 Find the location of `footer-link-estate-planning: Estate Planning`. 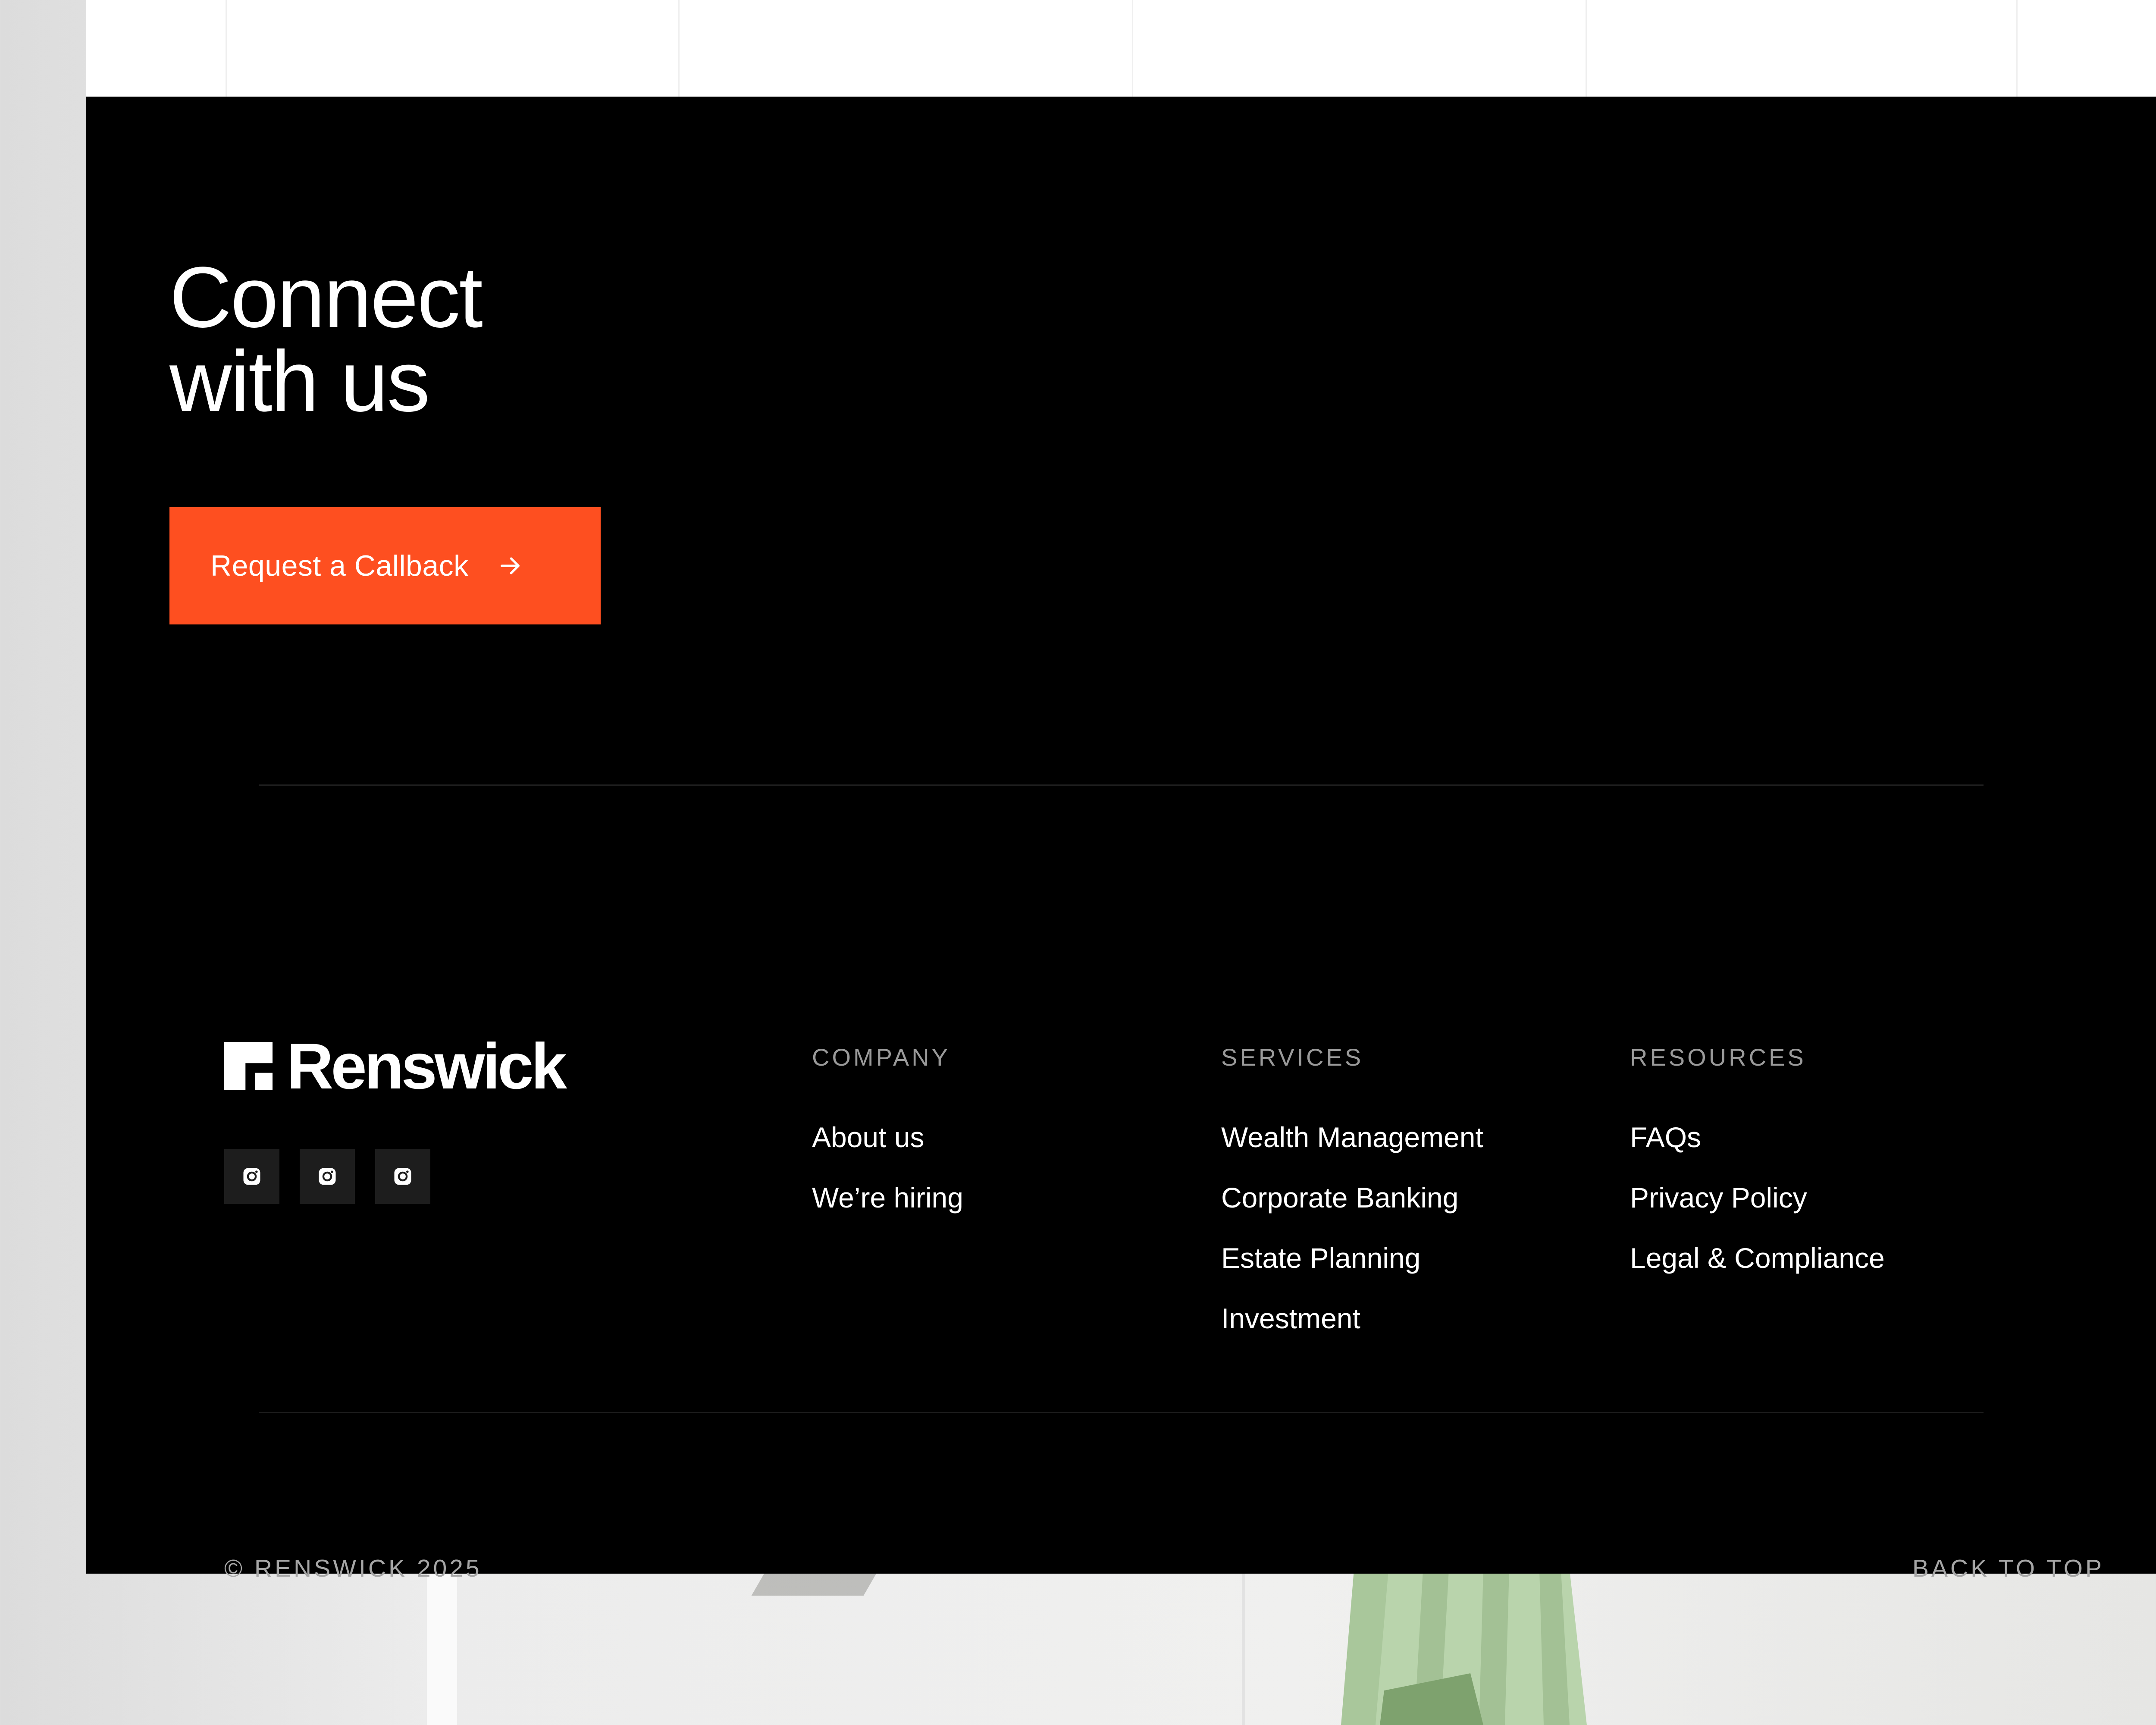

footer-link-estate-planning: Estate Planning is located at coordinates (1320, 1258).